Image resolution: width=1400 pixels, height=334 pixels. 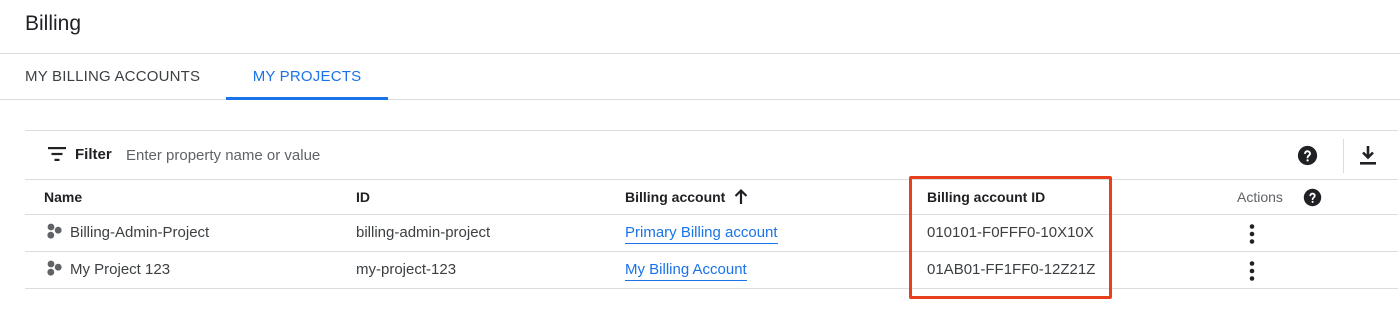 I want to click on billing-account-link: My Billing Account, so click(x=686, y=271).